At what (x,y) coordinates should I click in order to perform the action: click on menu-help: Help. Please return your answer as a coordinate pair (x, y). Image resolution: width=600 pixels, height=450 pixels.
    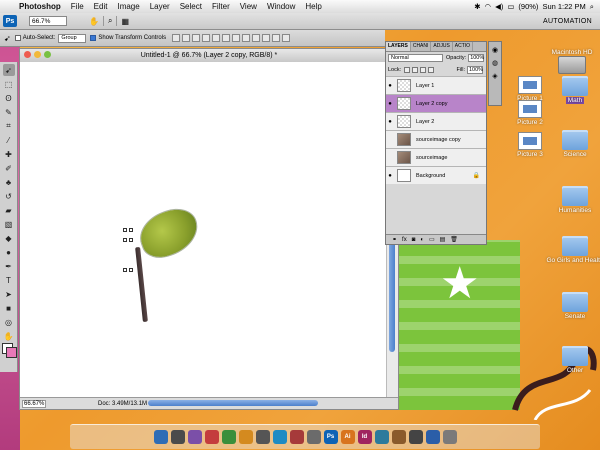
    Looking at the image, I should click on (313, 6).